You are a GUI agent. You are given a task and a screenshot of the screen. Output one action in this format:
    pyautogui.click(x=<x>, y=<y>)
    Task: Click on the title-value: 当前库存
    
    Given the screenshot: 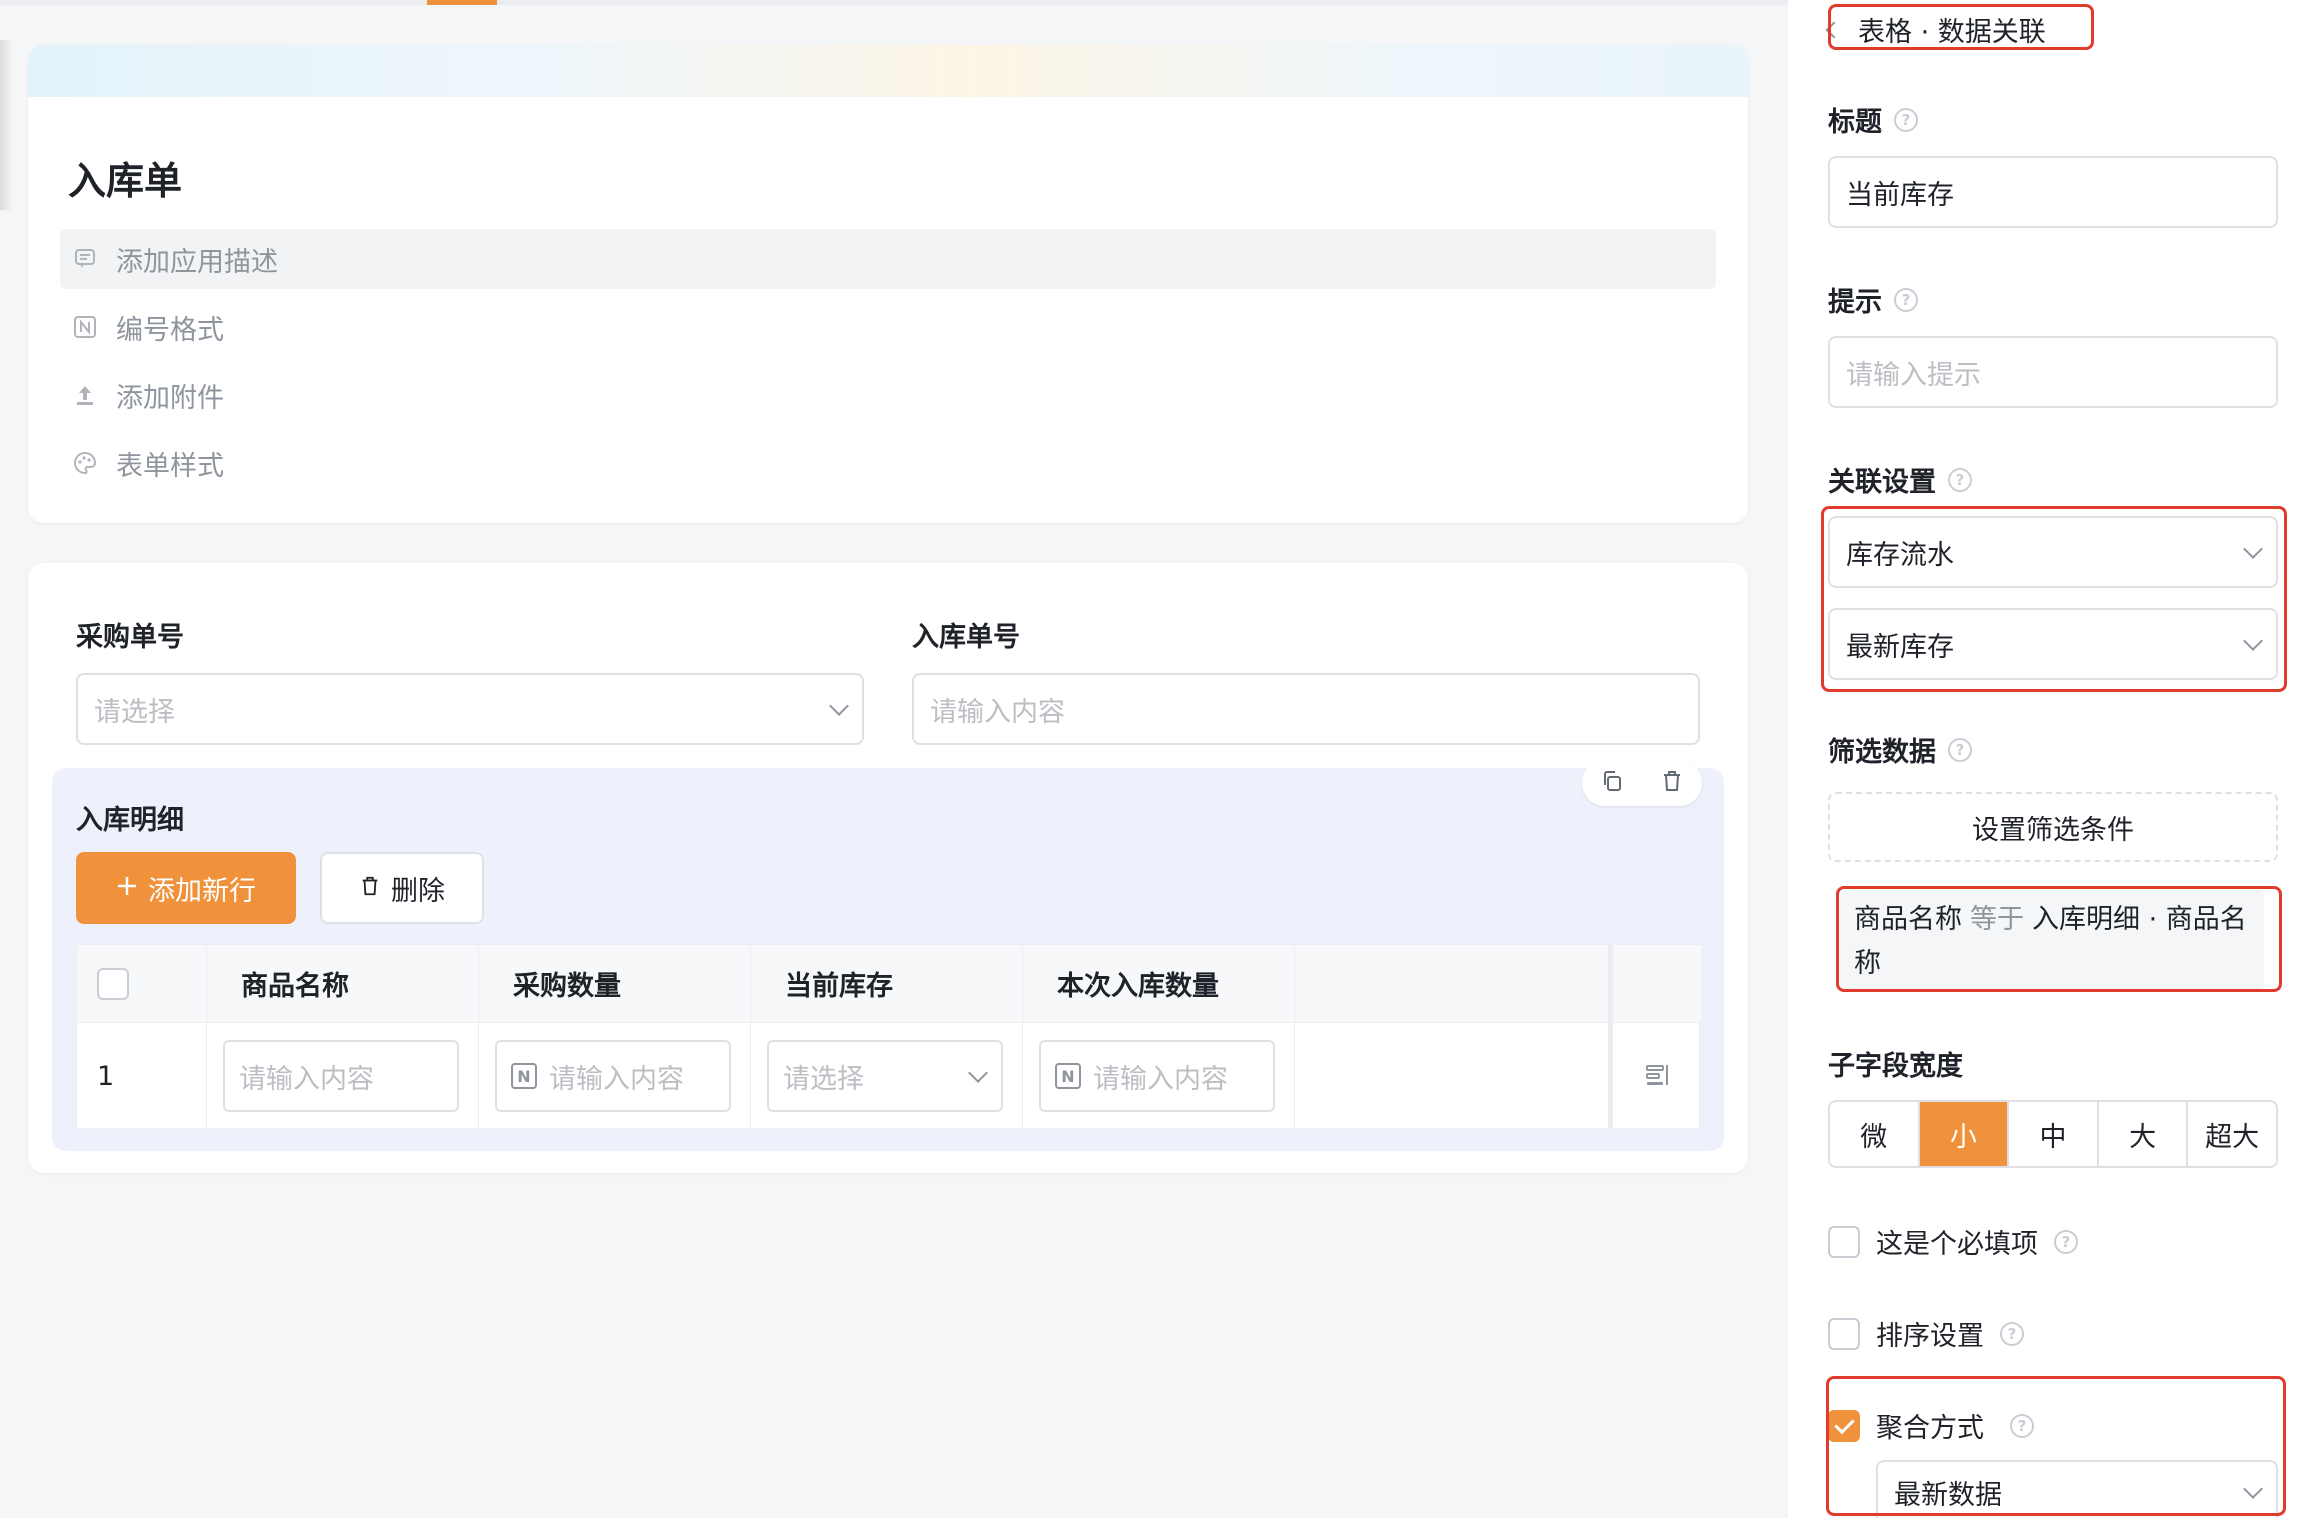 What is the action you would take?
    pyautogui.click(x=1900, y=195)
    